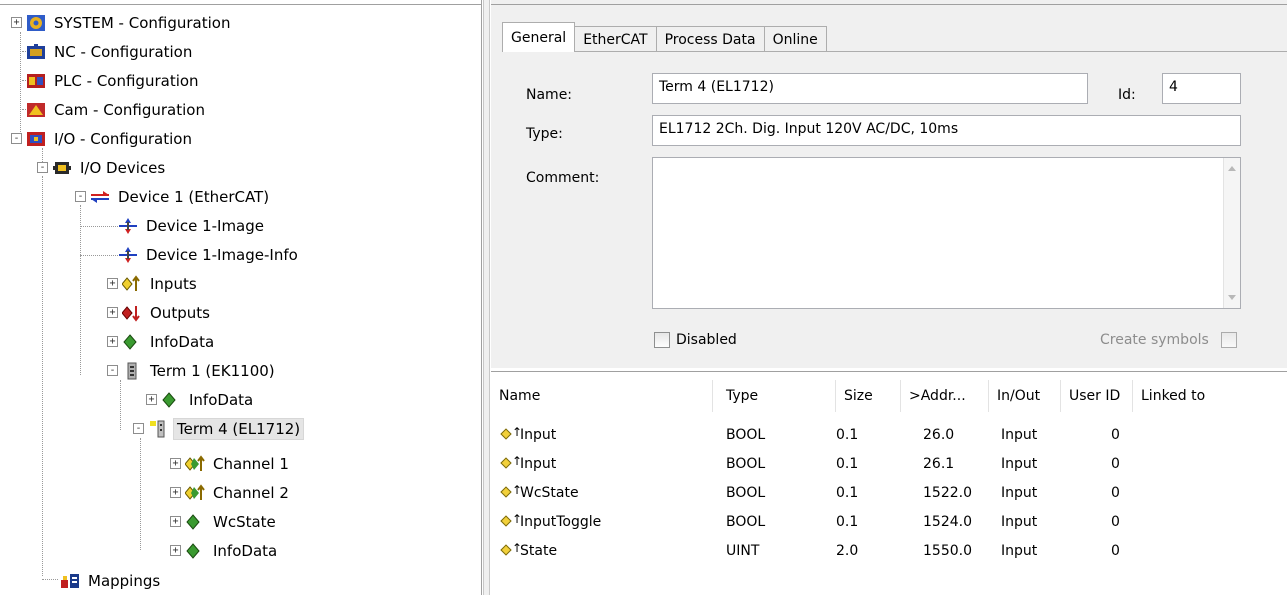  What do you see at coordinates (132, 342) in the screenshot?
I see `infodata-icon` at bounding box center [132, 342].